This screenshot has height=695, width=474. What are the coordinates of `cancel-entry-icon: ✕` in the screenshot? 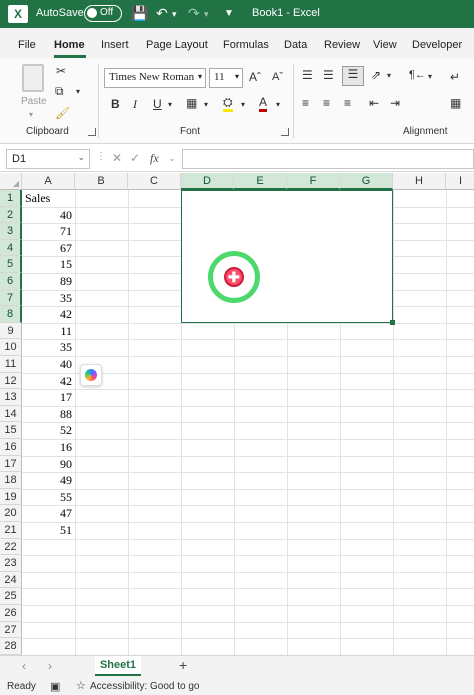 It's located at (117, 158).